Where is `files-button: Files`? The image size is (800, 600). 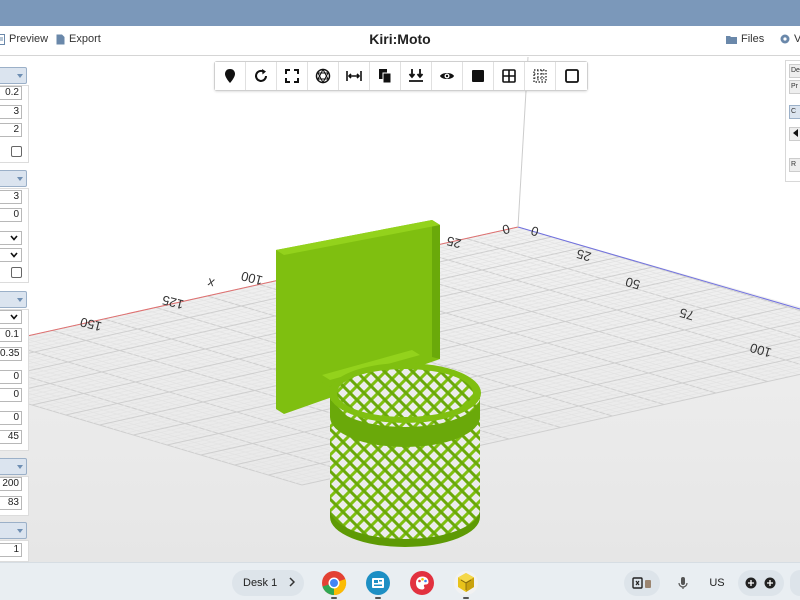 files-button: Files is located at coordinates (745, 39).